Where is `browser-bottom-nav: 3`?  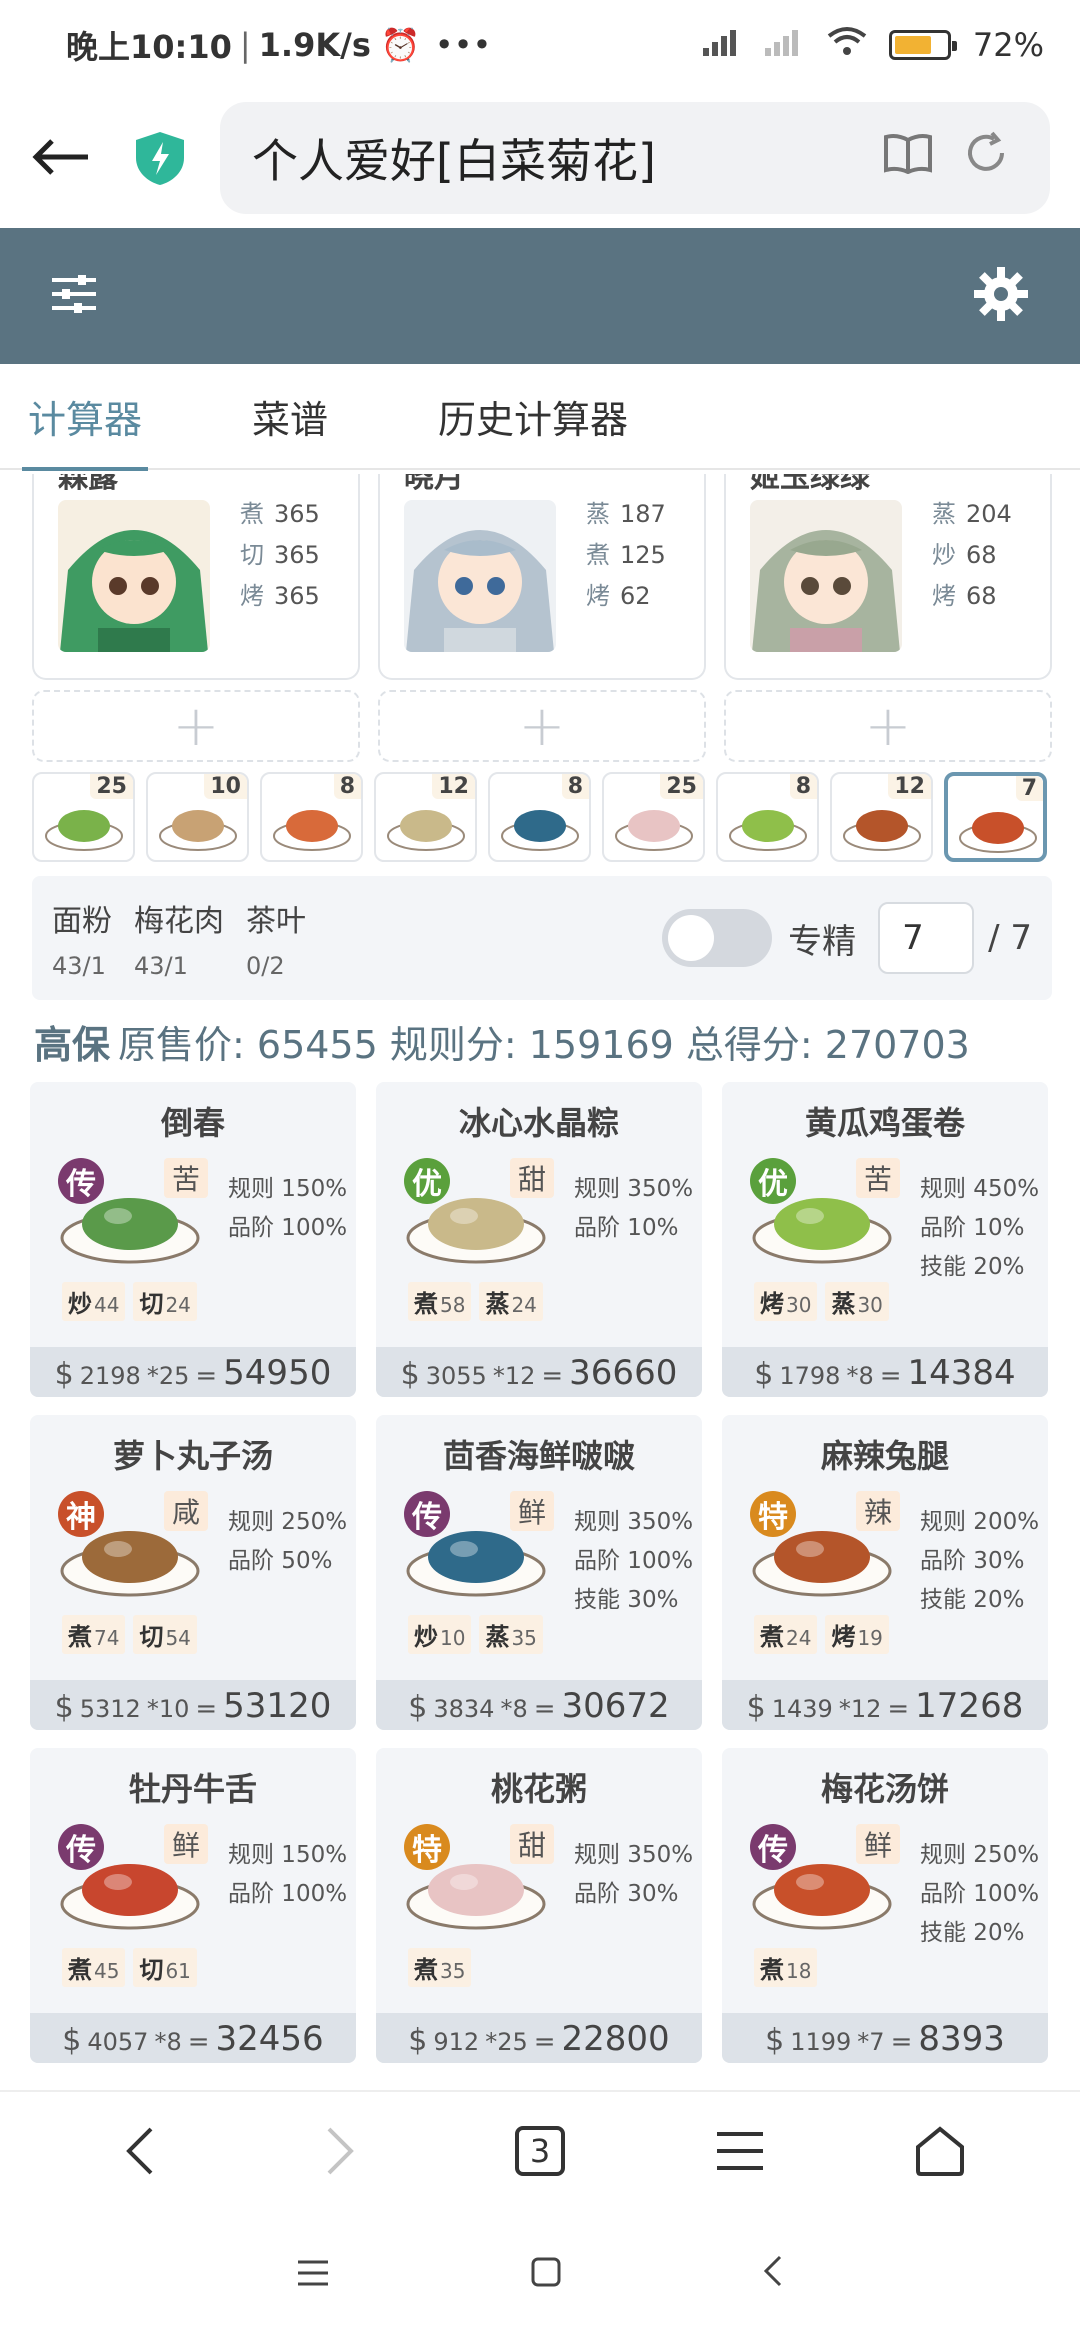
browser-bottom-nav: 3 is located at coordinates (540, 2150).